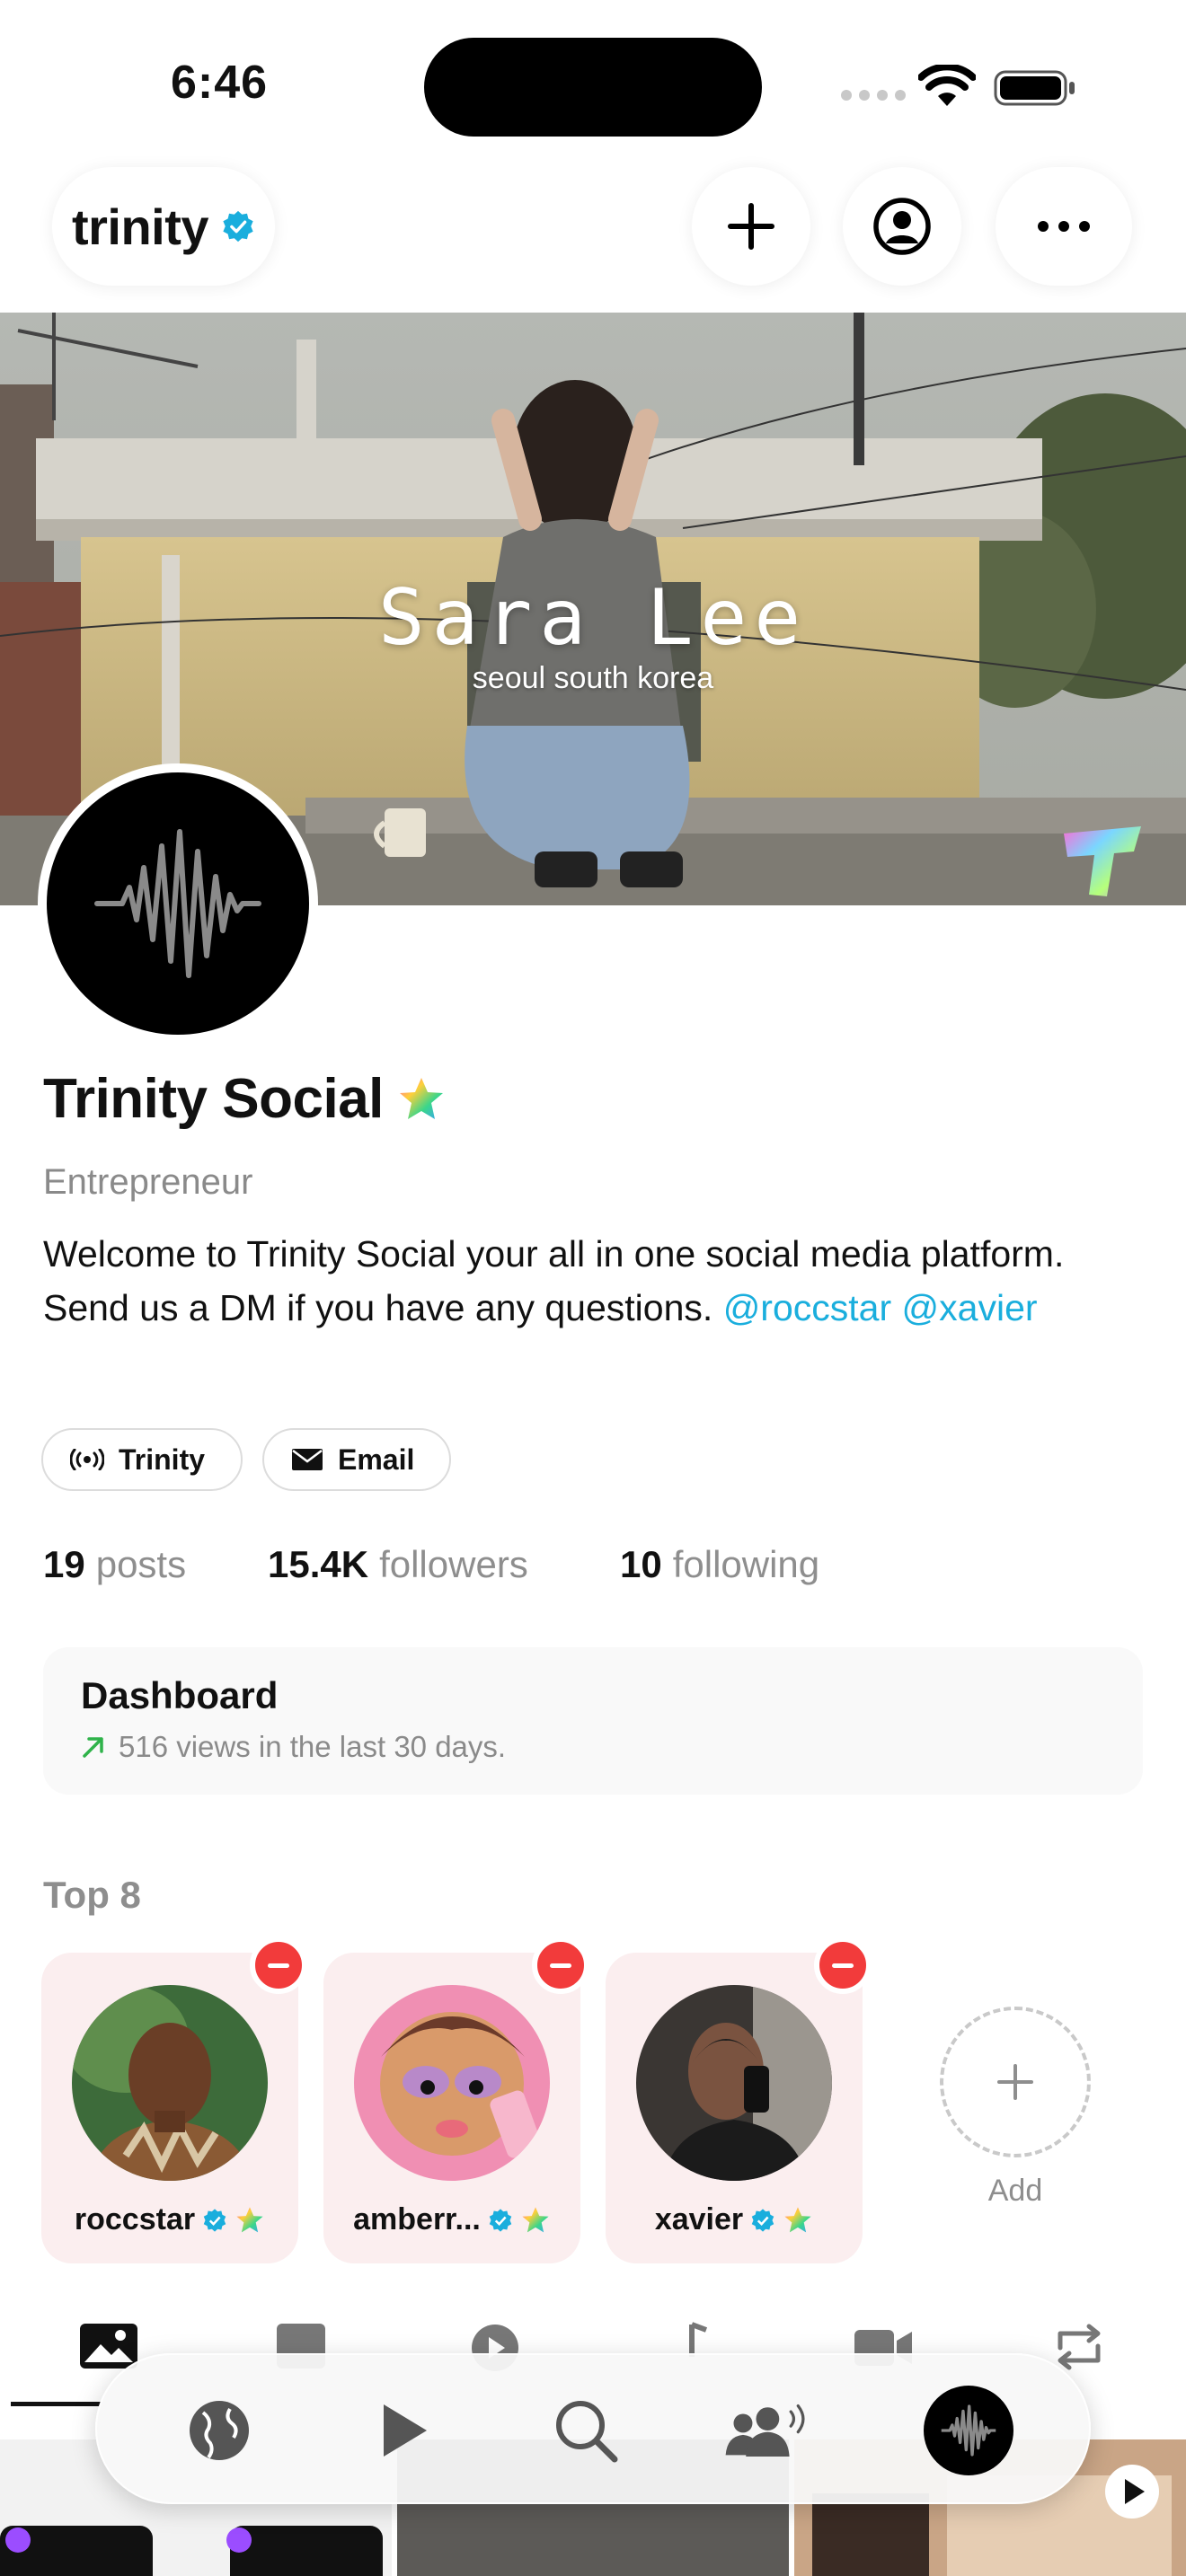 The image size is (1186, 2576). What do you see at coordinates (405, 2430) in the screenshot?
I see `play-icon` at bounding box center [405, 2430].